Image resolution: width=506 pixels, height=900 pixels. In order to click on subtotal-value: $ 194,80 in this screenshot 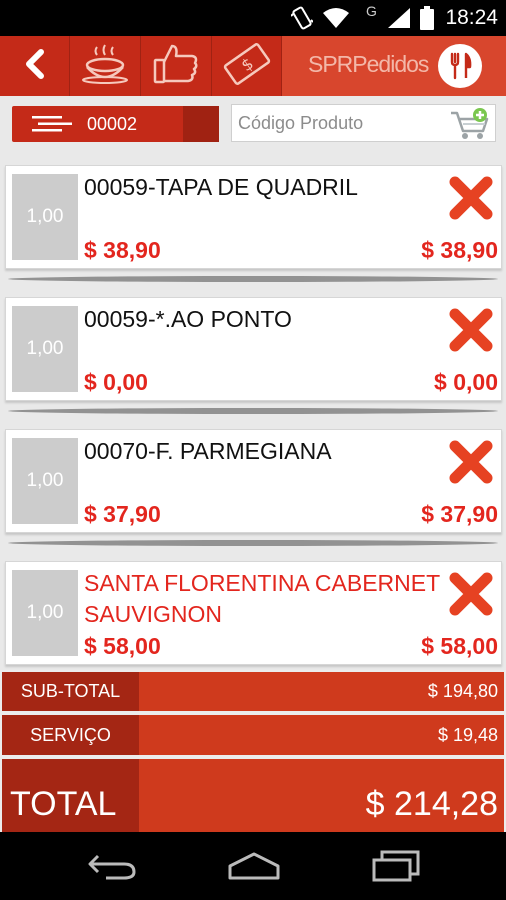, I will do `click(321, 691)`.